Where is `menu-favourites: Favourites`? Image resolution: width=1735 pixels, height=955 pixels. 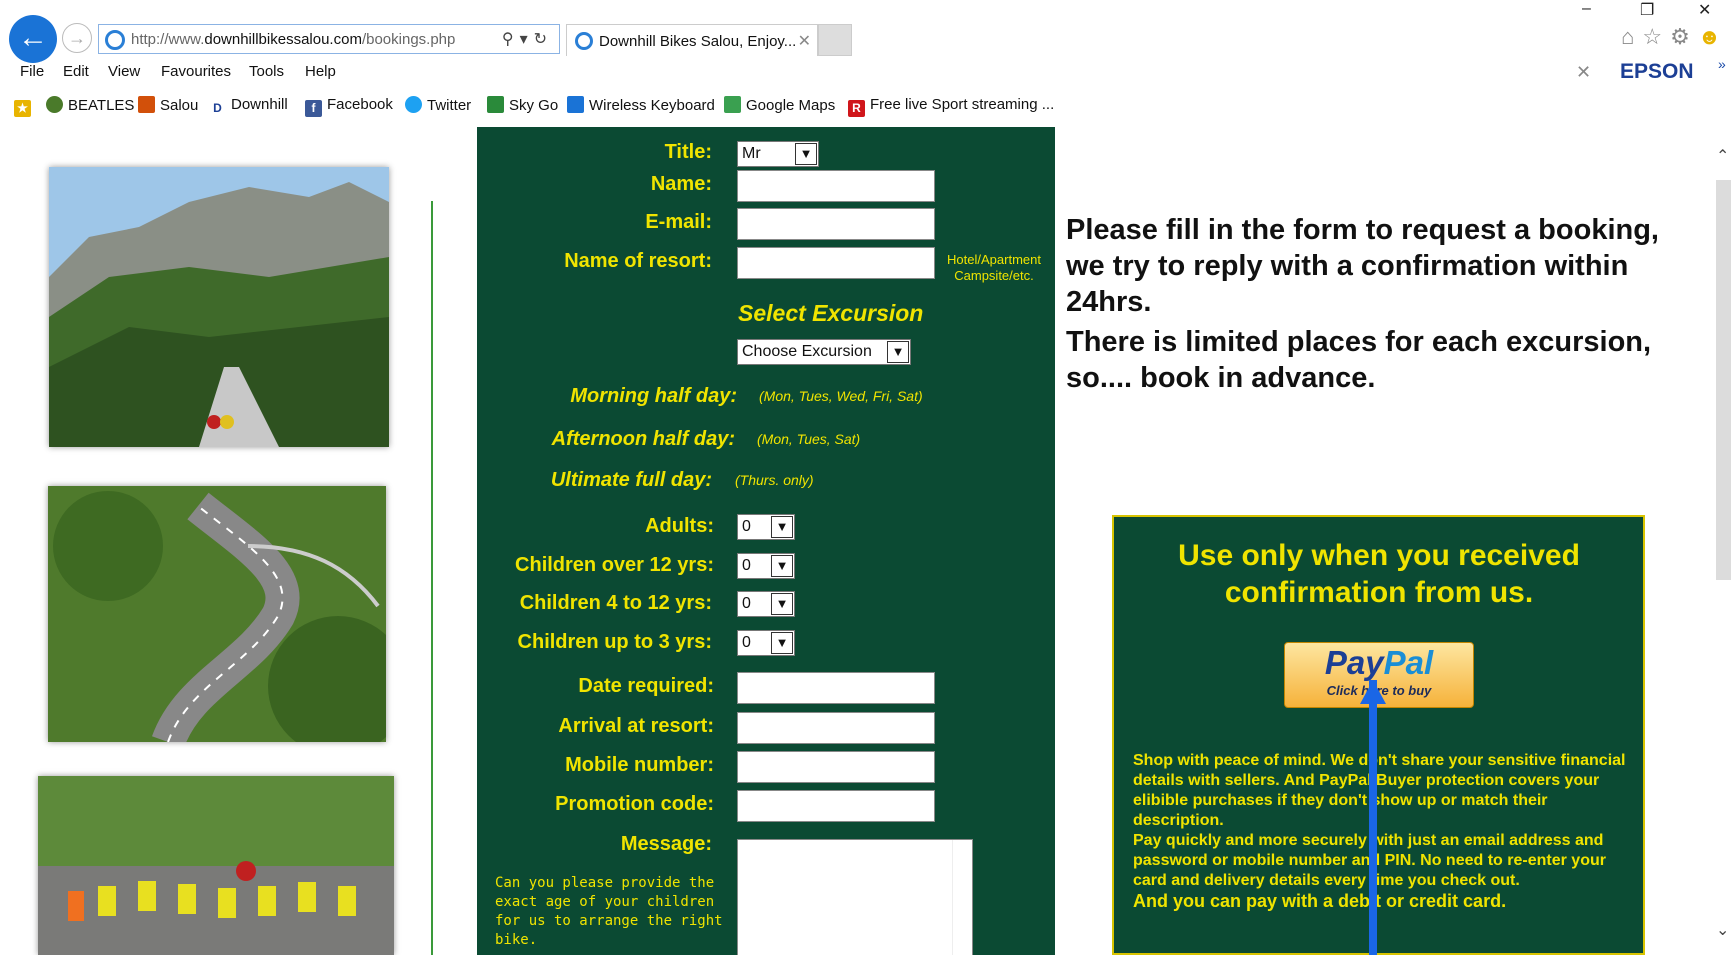 menu-favourites: Favourites is located at coordinates (196, 71).